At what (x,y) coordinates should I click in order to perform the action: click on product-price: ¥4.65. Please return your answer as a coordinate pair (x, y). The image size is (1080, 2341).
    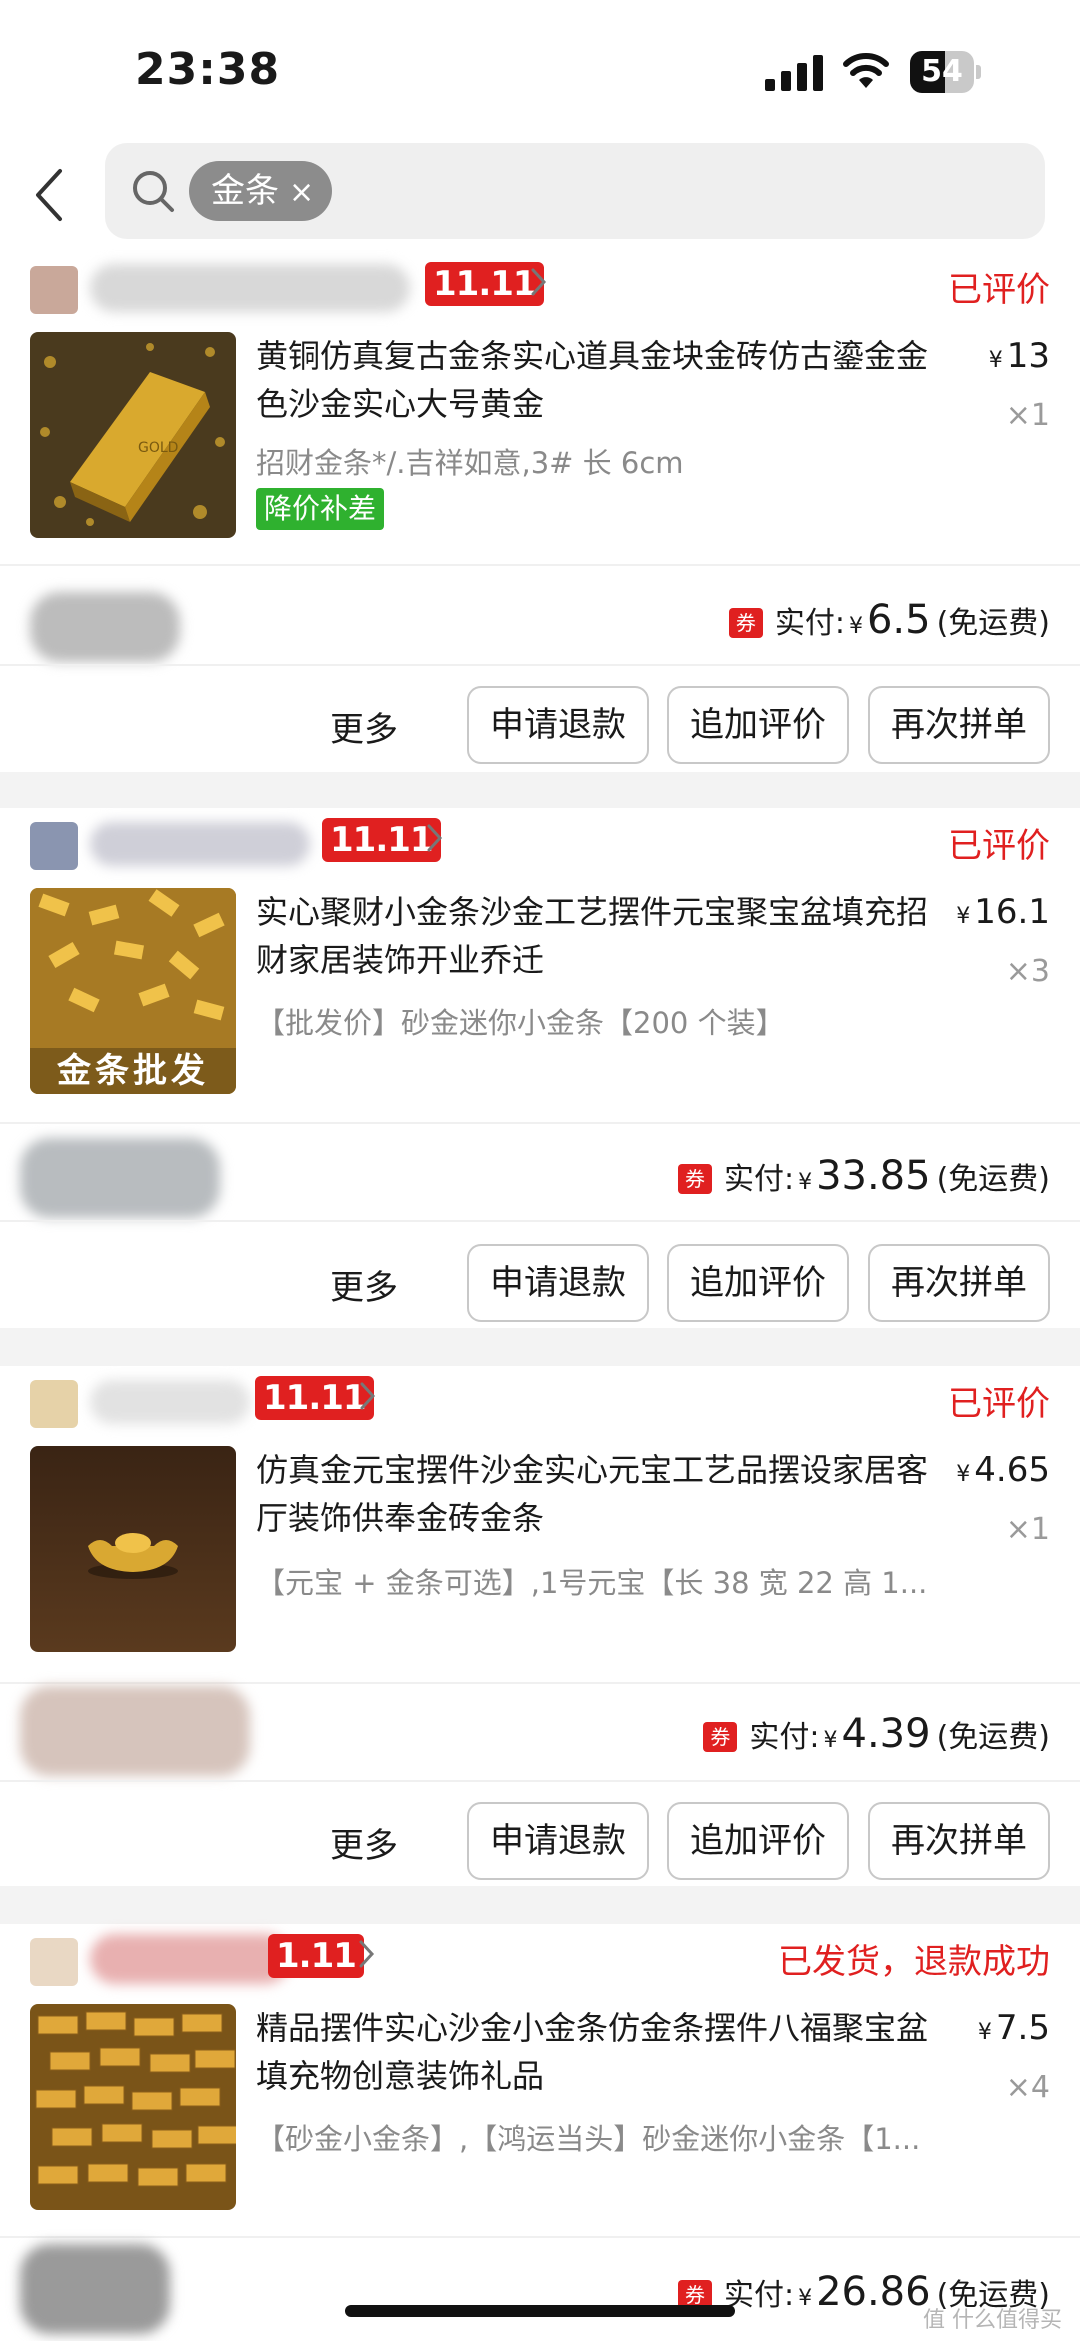
    Looking at the image, I should click on (1003, 1470).